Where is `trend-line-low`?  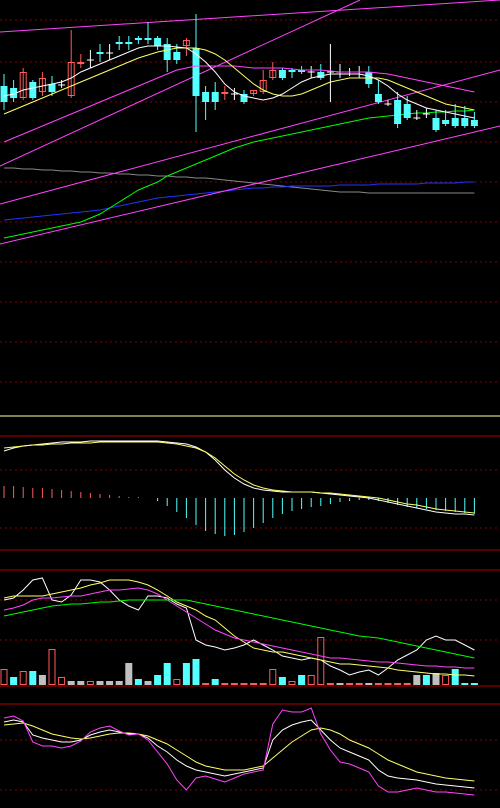
trend-line-low is located at coordinates (250, 185).